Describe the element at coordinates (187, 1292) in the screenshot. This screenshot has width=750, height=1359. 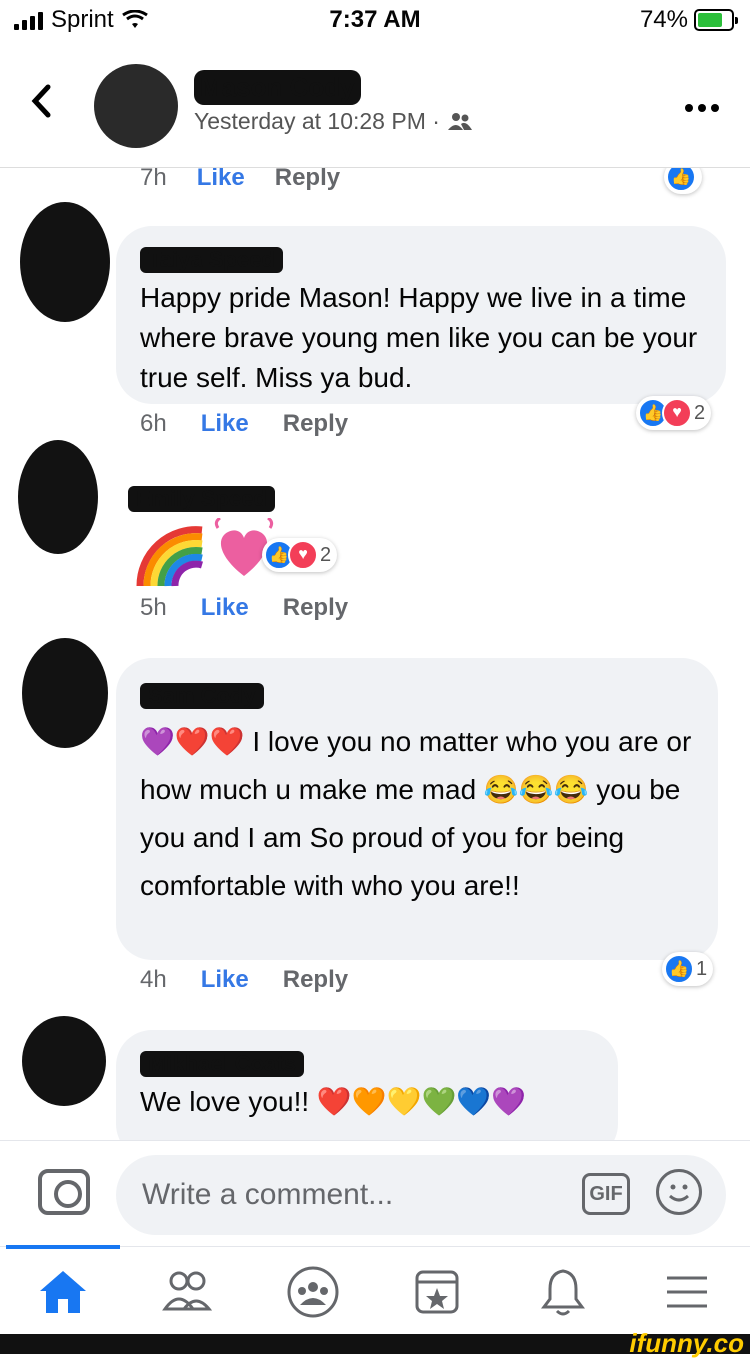
I see `friends-icon` at that location.